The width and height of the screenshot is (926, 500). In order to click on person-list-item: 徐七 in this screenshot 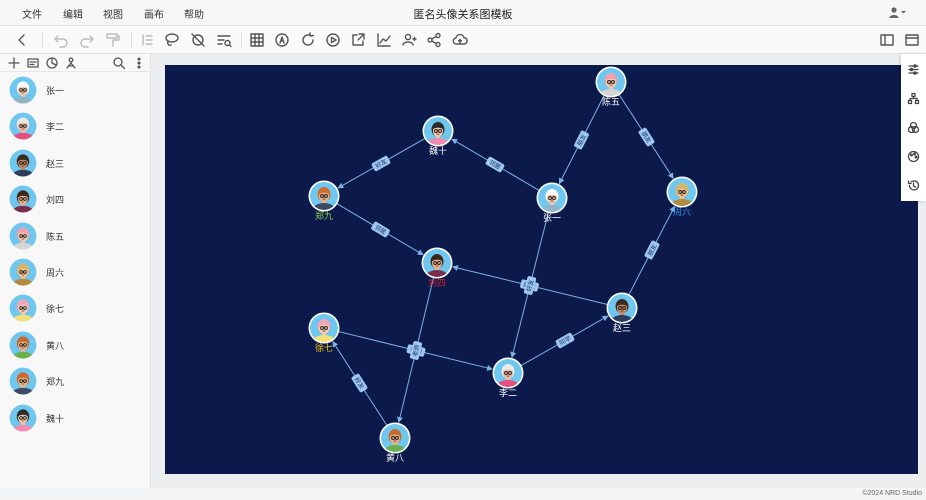, I will do `click(75, 308)`.